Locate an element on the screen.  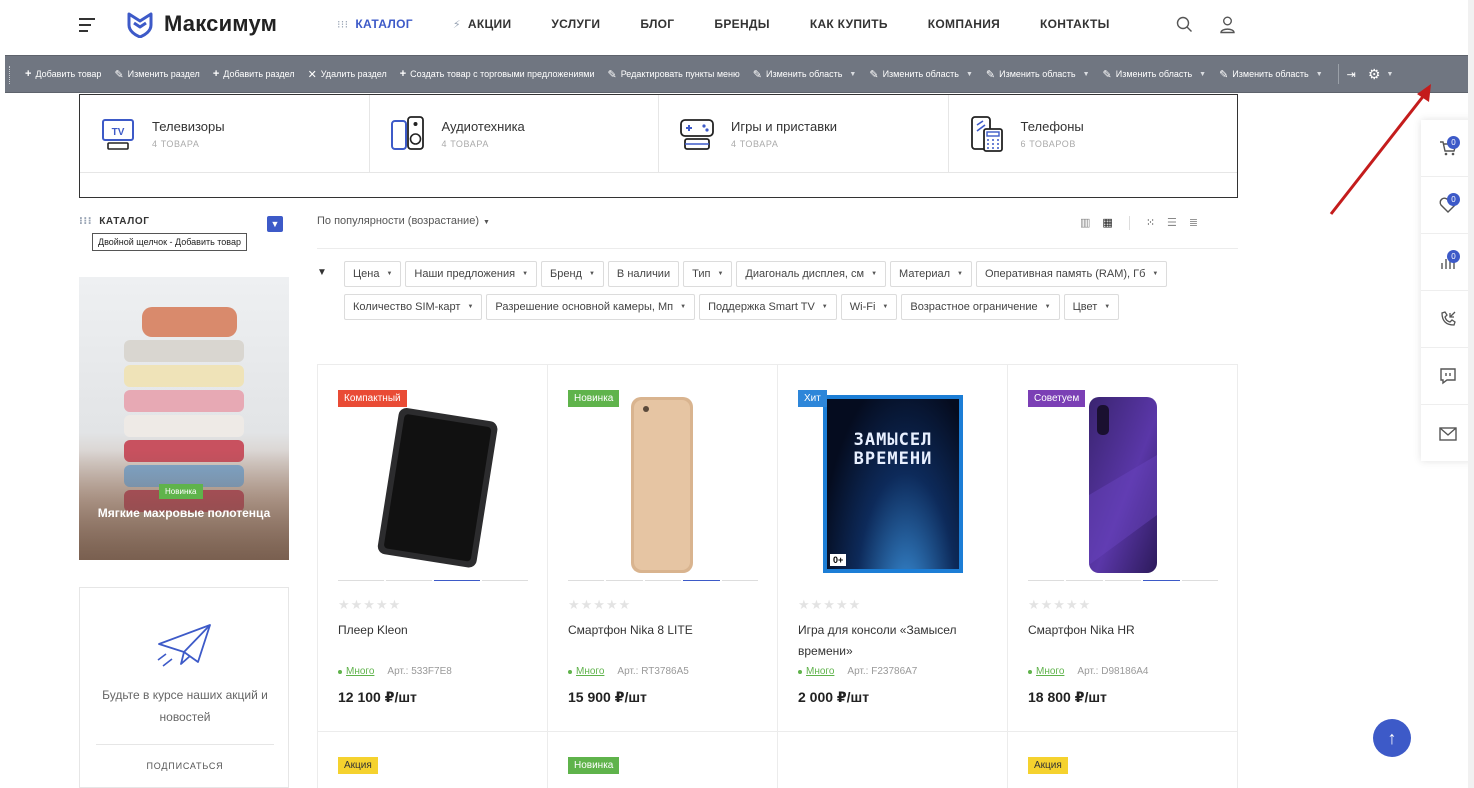
filter-smart-tv: Поддержка Smart TV ▼ is located at coordinates (768, 307).